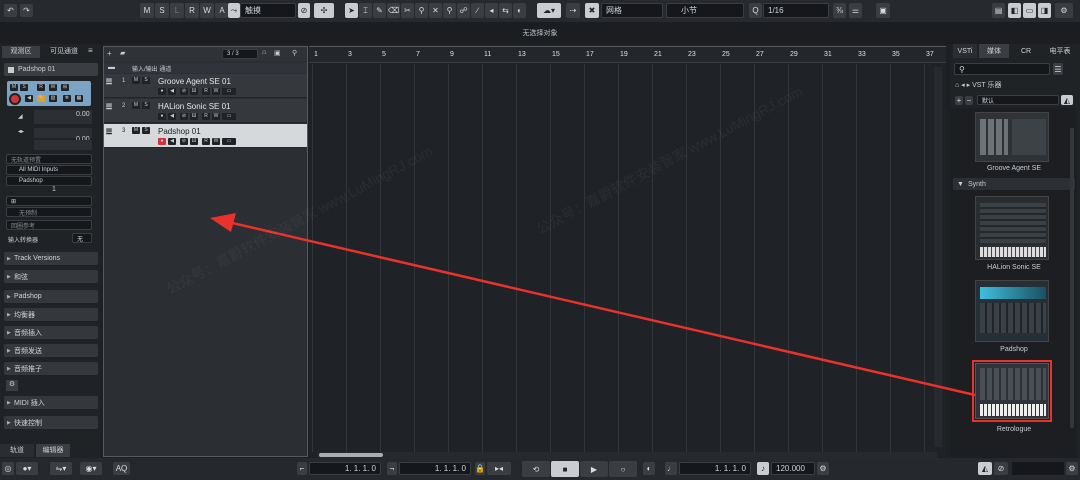 This screenshot has width=1080, height=480. Describe the element at coordinates (763, 468) in the screenshot. I see `tempo-icon: ♪` at that location.